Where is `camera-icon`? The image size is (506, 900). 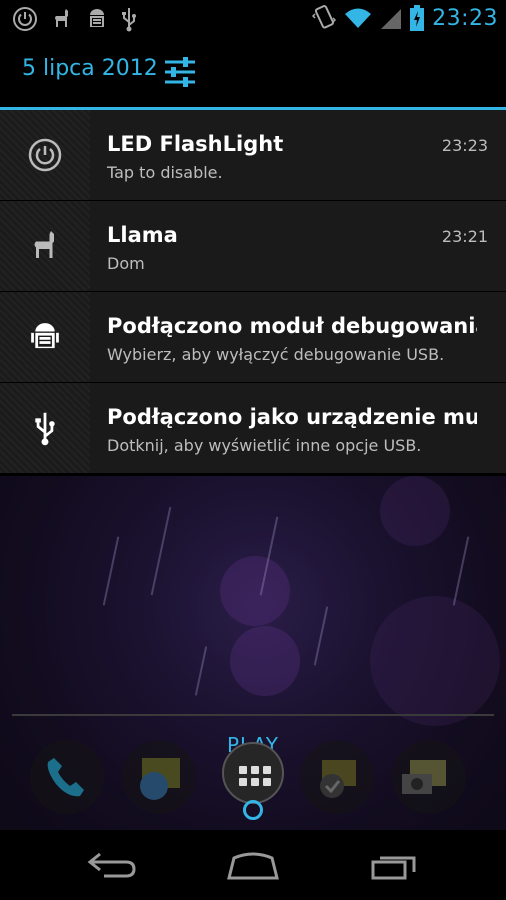 camera-icon is located at coordinates (429, 777).